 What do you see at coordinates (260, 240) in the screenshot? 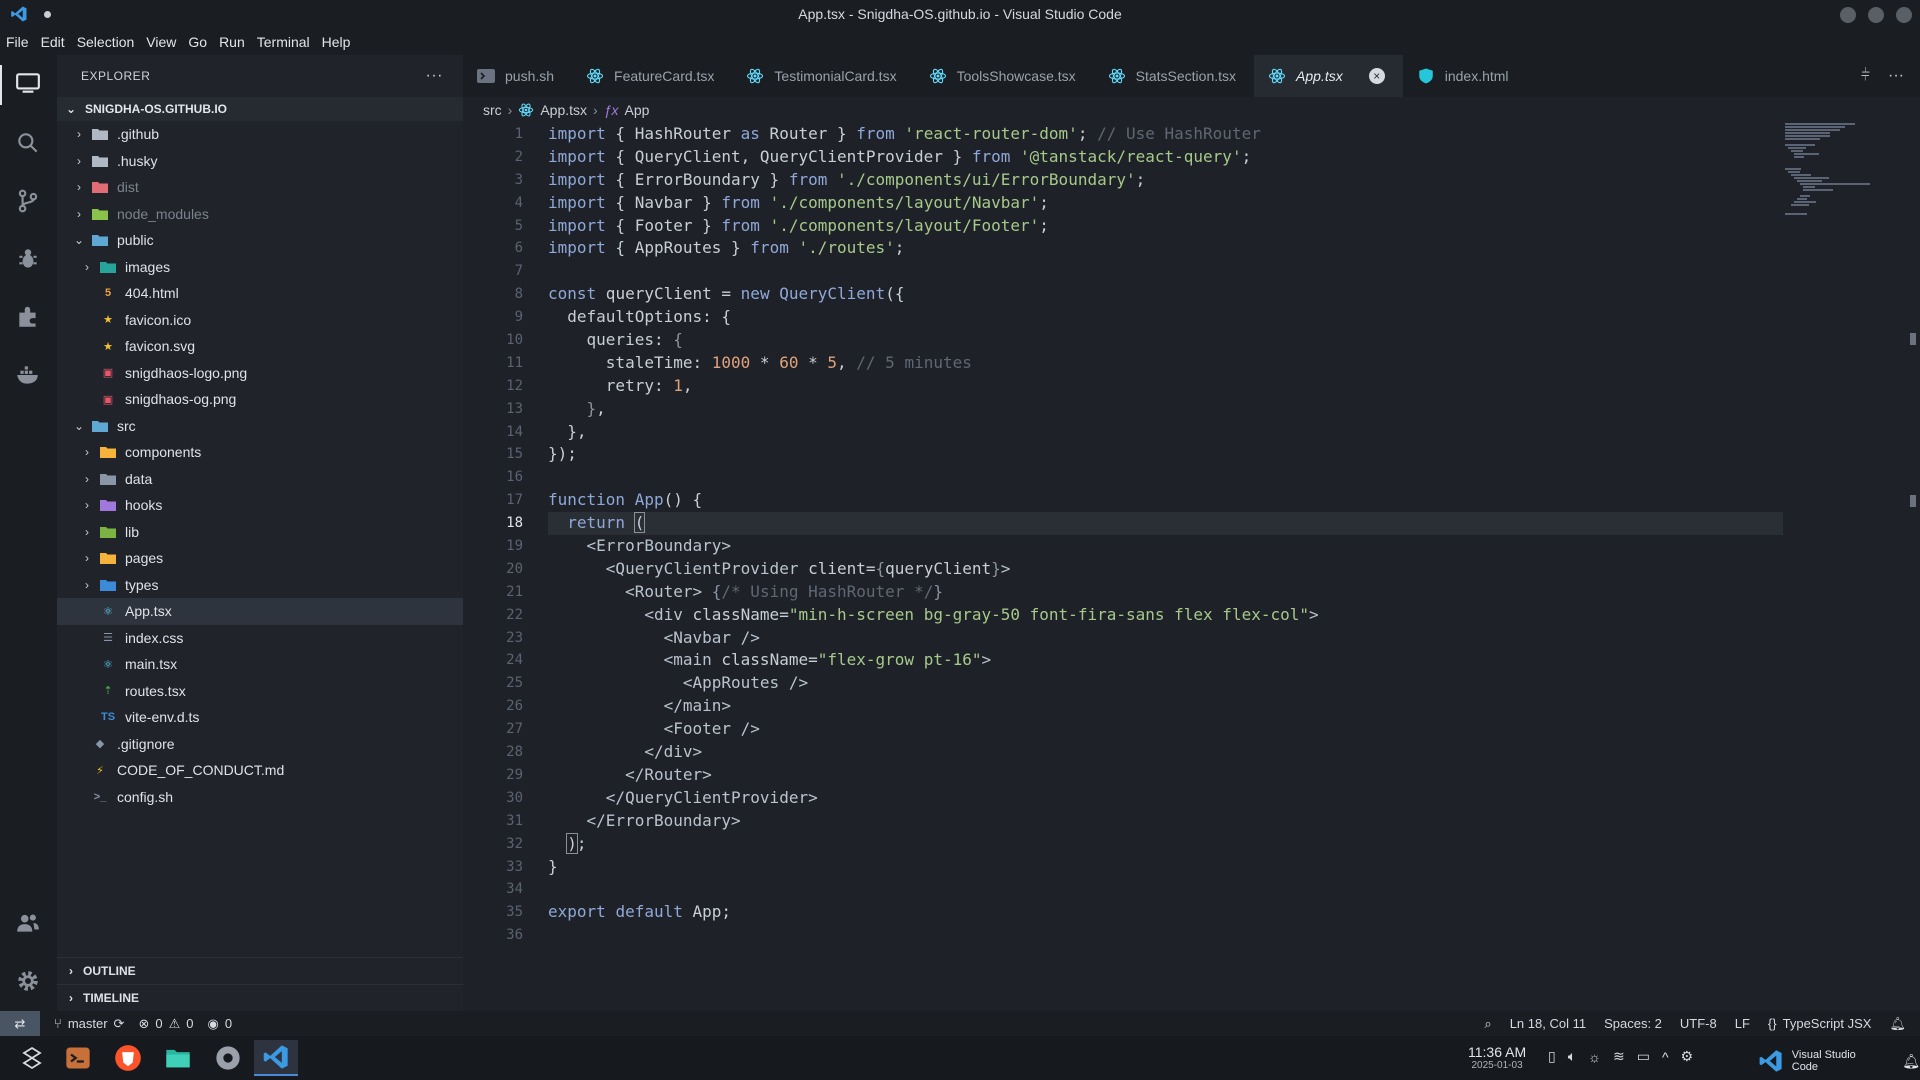
I see `tree-item: ⌄ public` at bounding box center [260, 240].